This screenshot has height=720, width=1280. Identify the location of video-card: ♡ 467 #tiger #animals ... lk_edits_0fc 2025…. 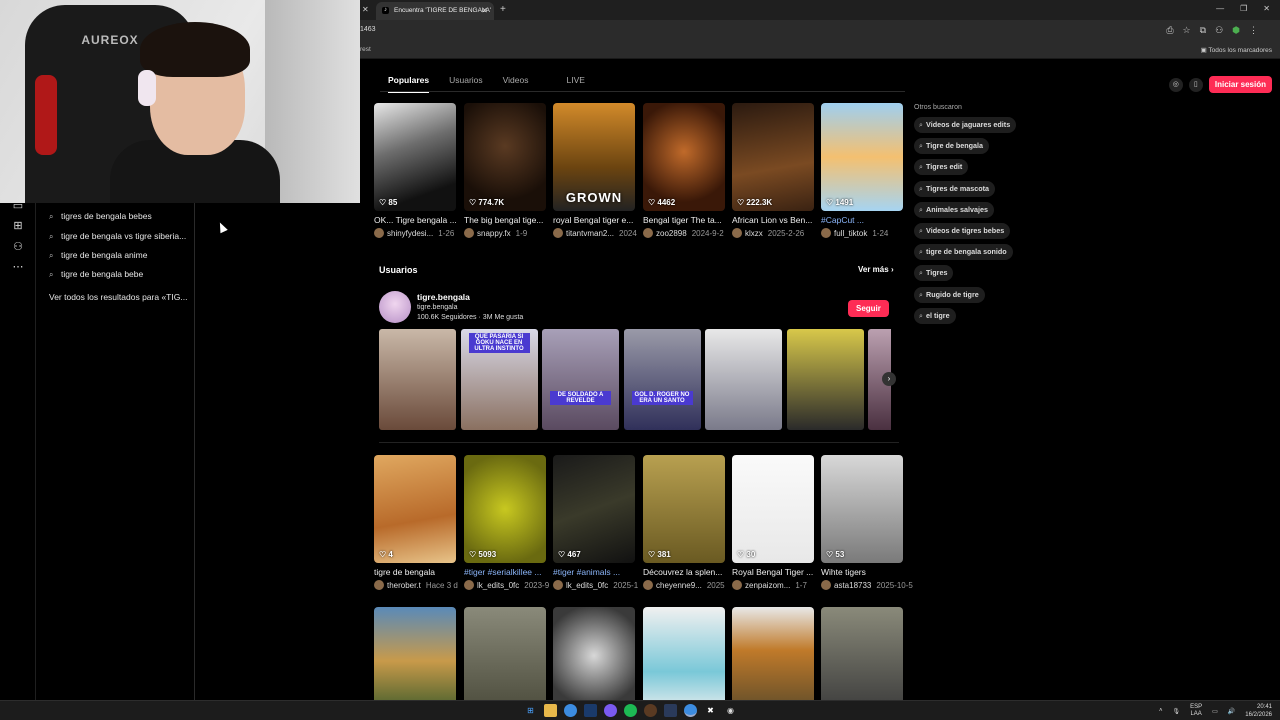
(595, 522).